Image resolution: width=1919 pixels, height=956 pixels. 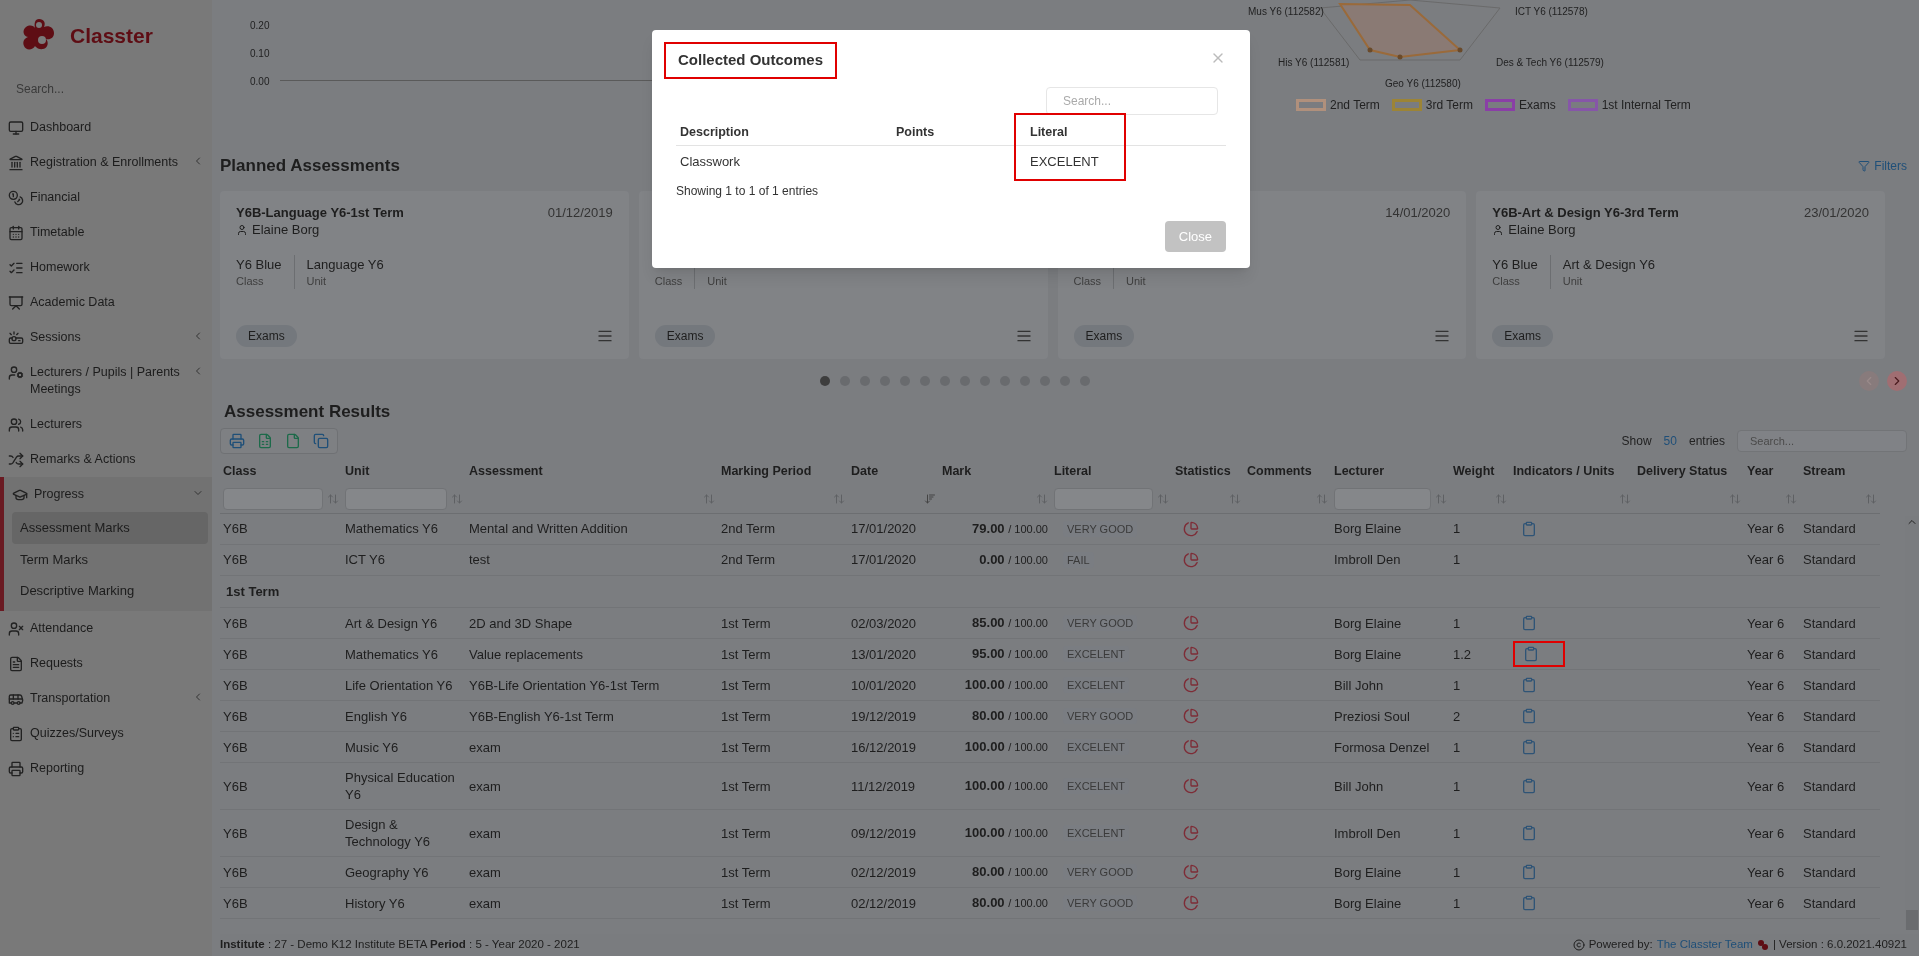 What do you see at coordinates (106, 698) in the screenshot?
I see `sidebar-item: Transportation` at bounding box center [106, 698].